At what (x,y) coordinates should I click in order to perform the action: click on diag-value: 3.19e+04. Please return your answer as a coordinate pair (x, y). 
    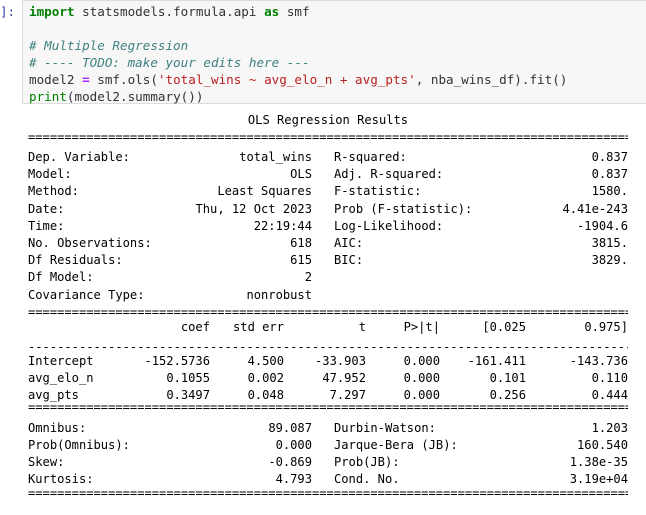
    Looking at the image, I should click on (598, 479).